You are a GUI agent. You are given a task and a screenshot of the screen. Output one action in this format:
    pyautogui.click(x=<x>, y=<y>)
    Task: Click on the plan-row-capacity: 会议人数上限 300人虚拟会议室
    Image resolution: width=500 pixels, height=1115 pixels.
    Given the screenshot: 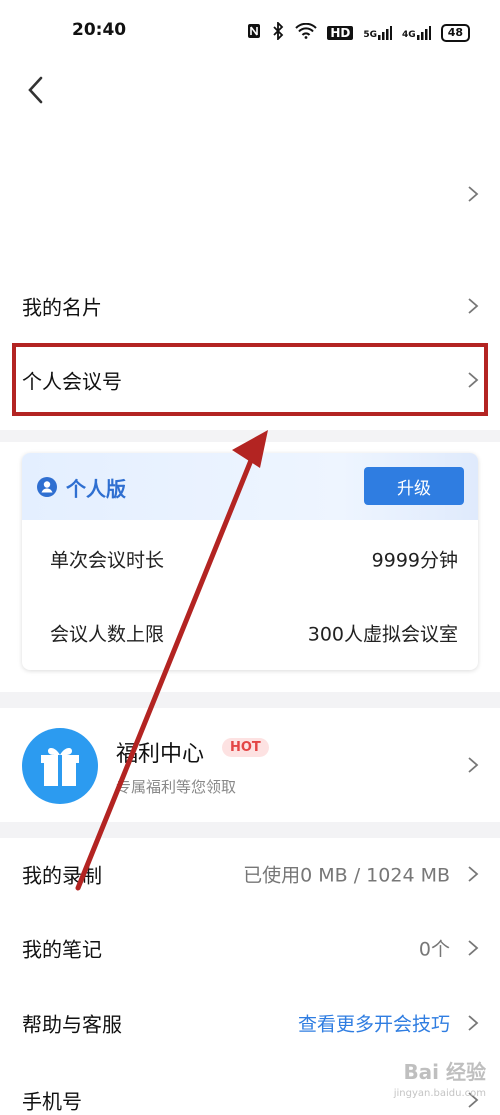 What is the action you would take?
    pyautogui.click(x=250, y=633)
    